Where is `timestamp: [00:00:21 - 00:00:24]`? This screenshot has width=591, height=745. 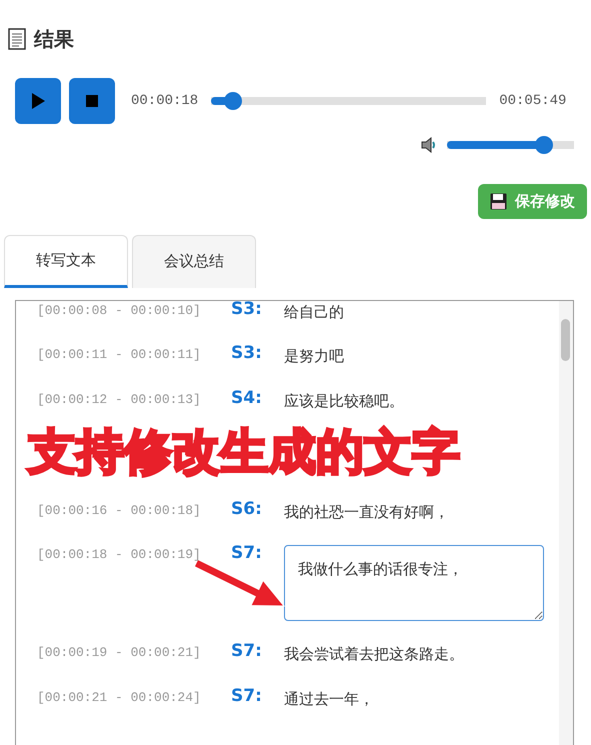 timestamp: [00:00:21 - 00:00:24] is located at coordinates (119, 697).